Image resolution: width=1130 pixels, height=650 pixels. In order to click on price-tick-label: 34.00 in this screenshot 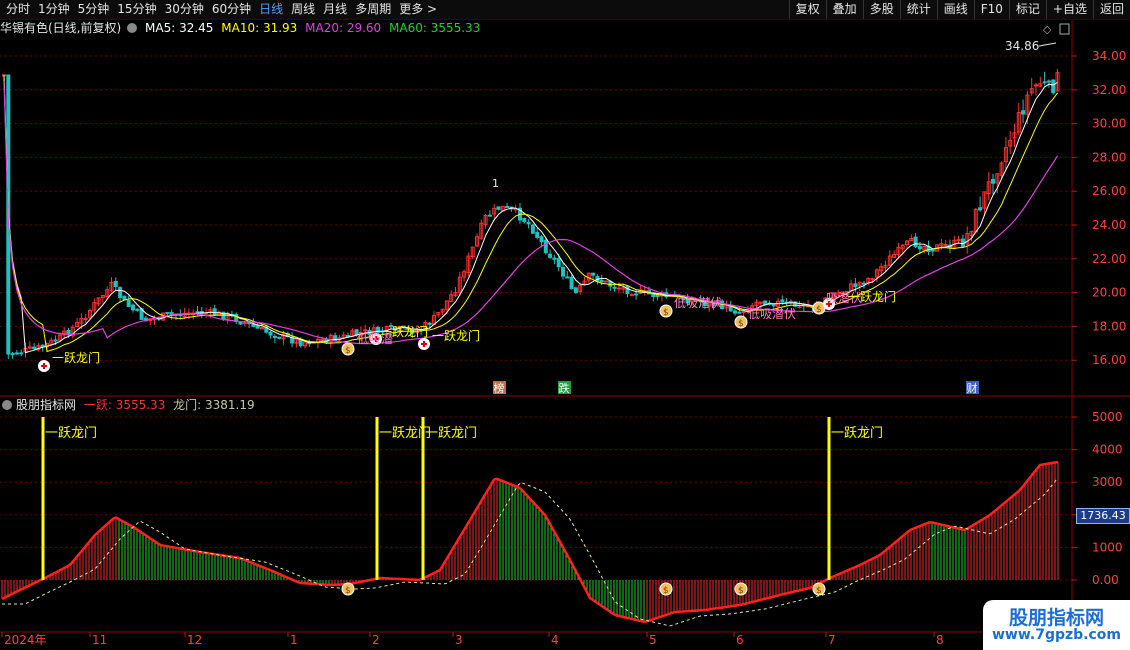, I will do `click(1109, 56)`.